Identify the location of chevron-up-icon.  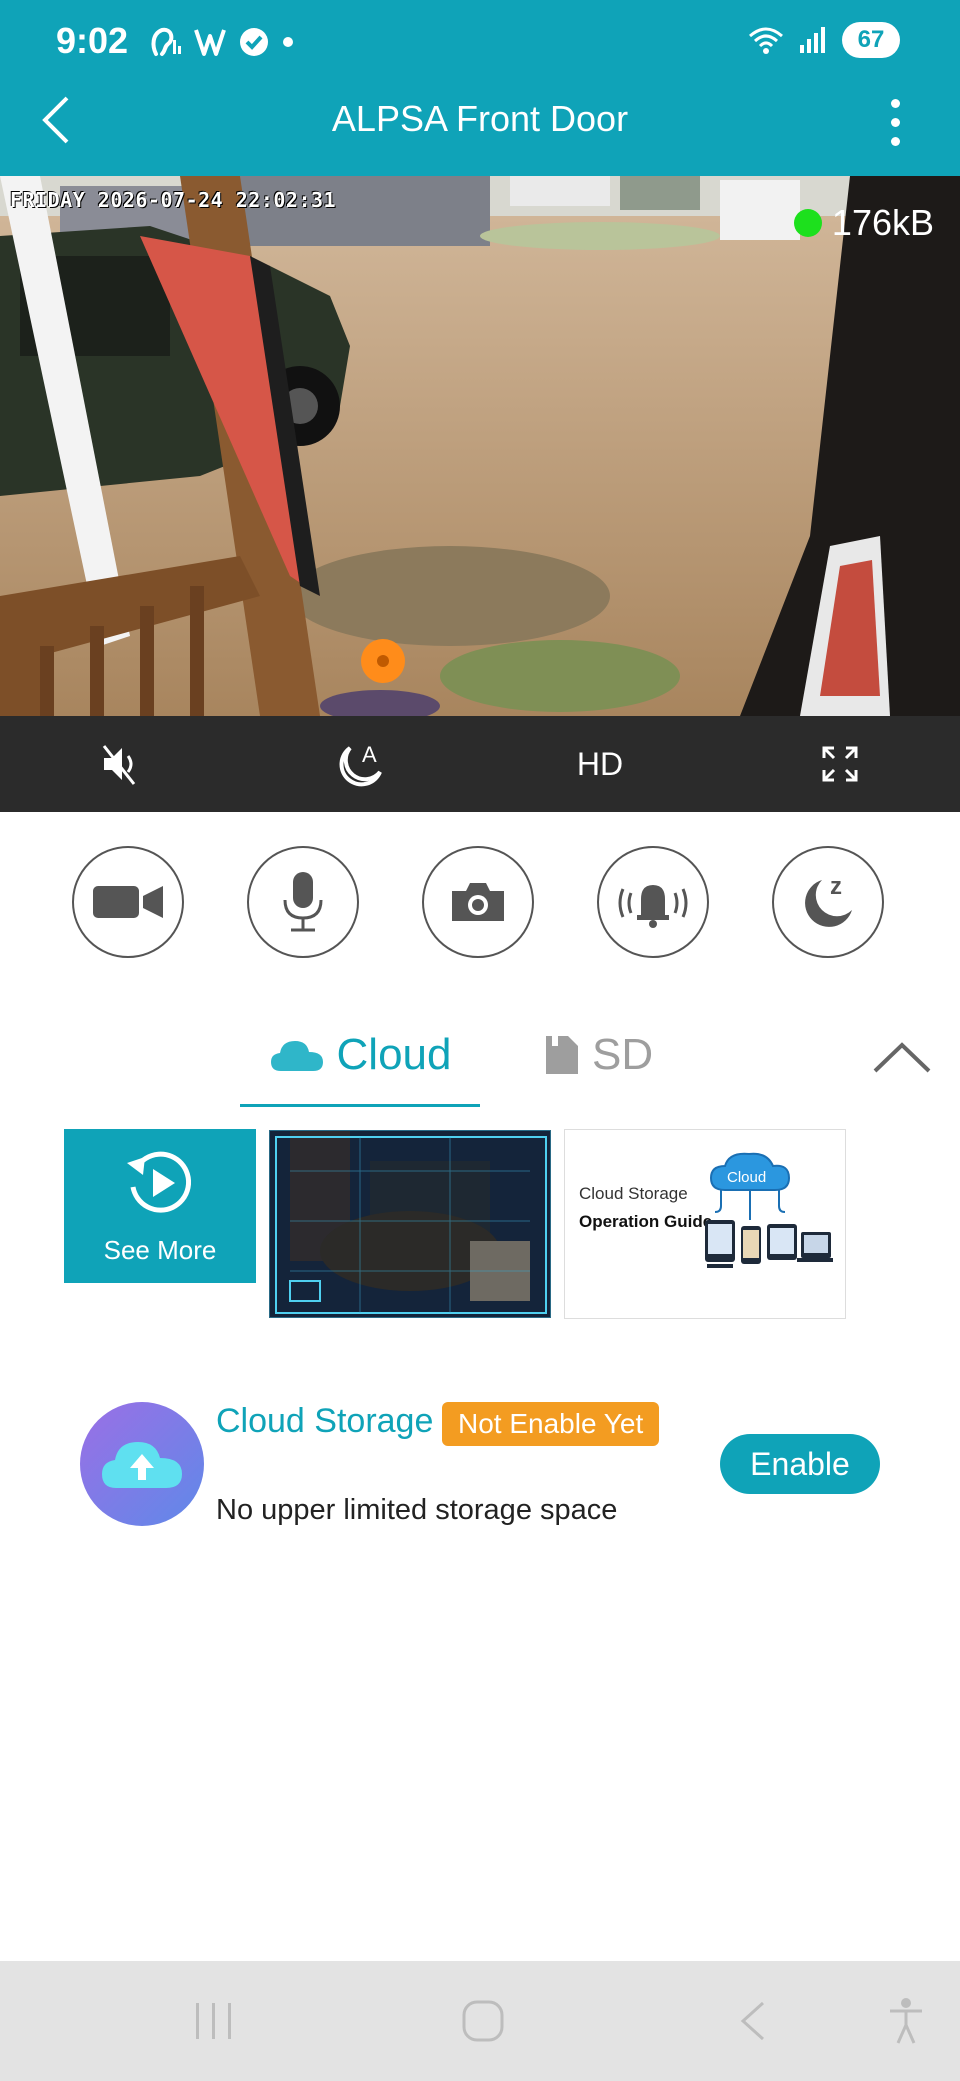
(902, 1057).